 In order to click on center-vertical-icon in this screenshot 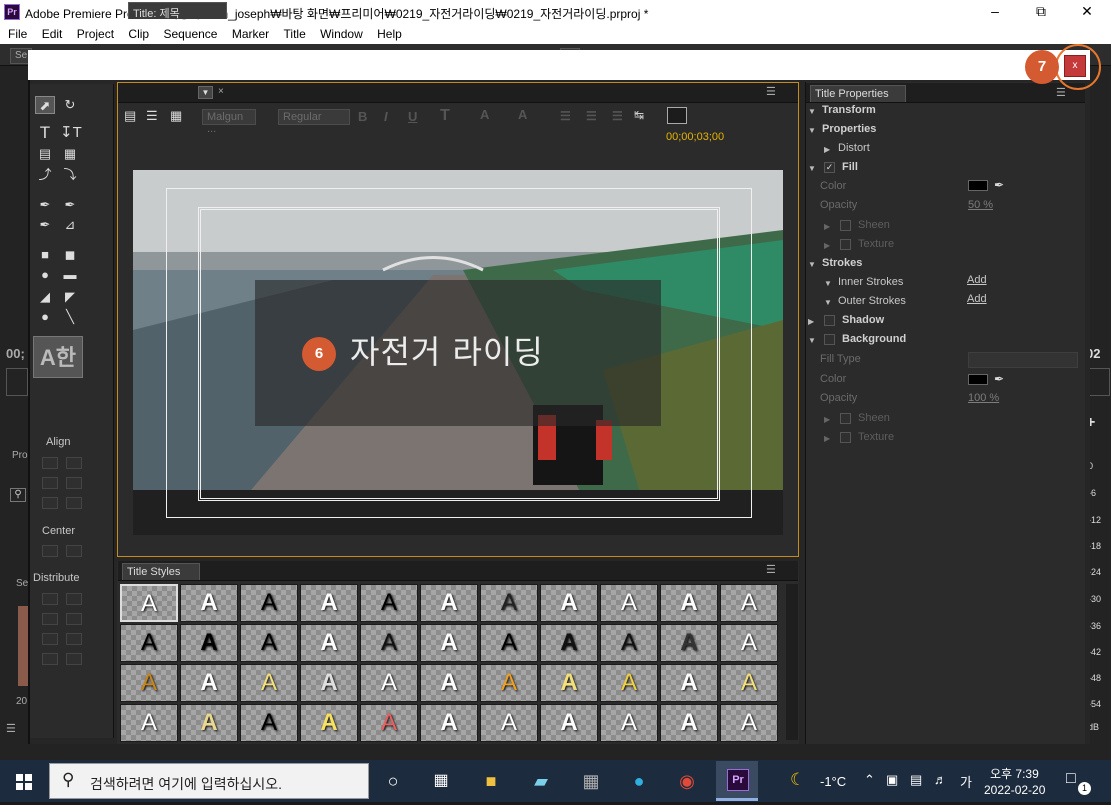, I will do `click(74, 551)`.